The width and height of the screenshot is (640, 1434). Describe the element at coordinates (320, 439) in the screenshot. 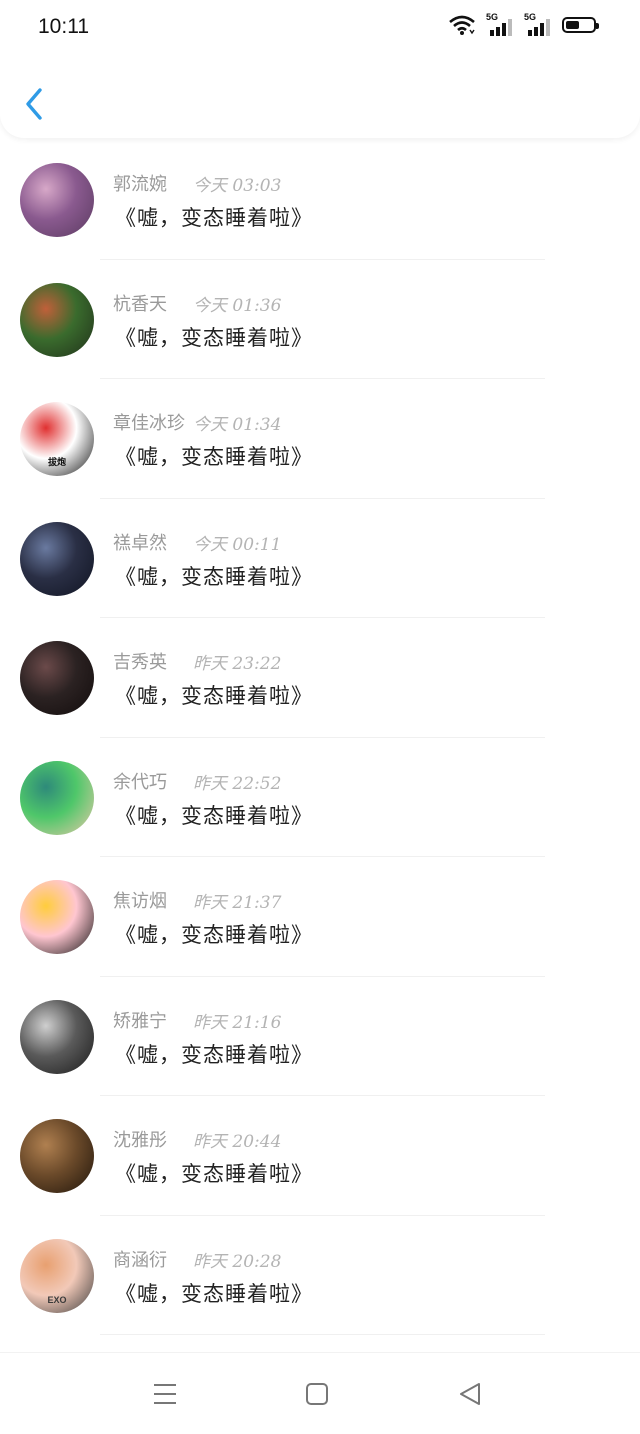

I see `list-item: 拔炮 章佳冰珍 今天 01:34 《嘘，变态睡着啦》` at that location.